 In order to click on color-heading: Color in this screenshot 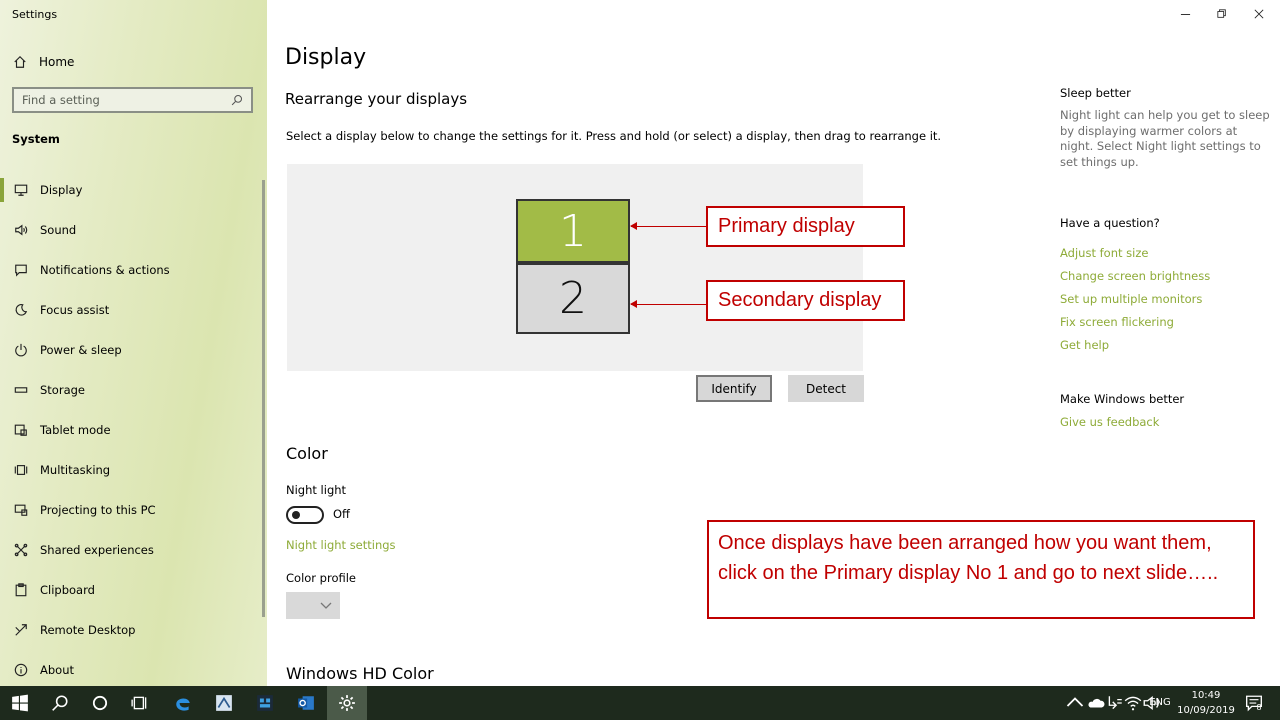, I will do `click(307, 453)`.